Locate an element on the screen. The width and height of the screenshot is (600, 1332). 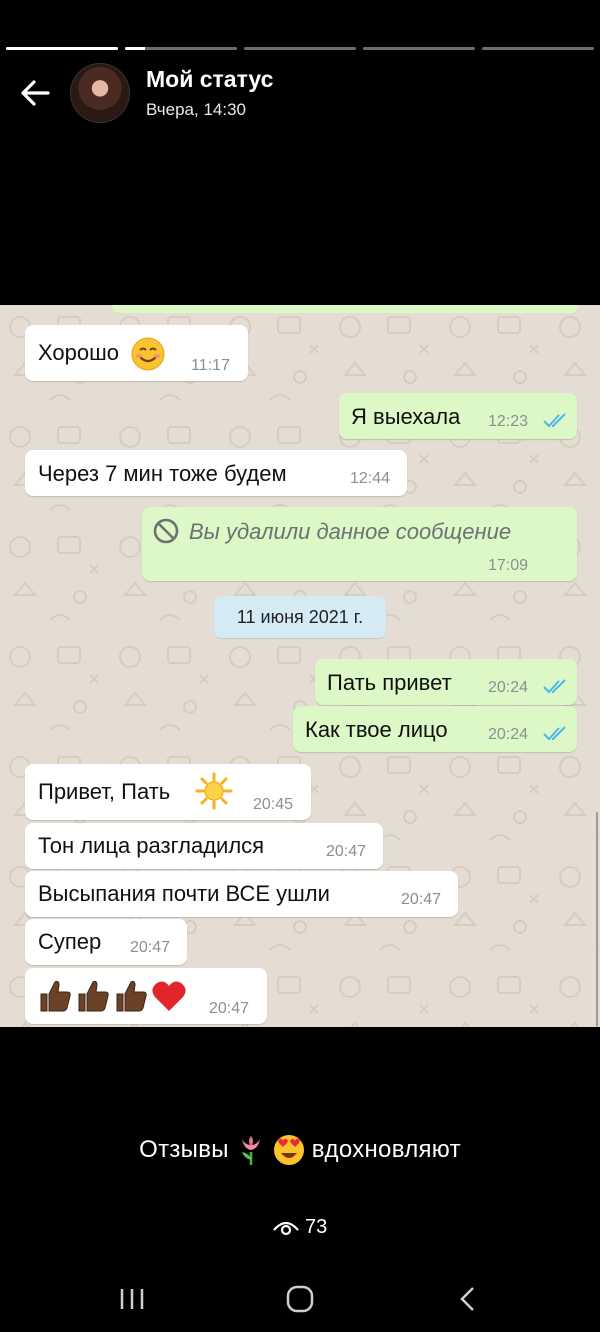
caption-text-start: Отзывы is located at coordinates (184, 1149).